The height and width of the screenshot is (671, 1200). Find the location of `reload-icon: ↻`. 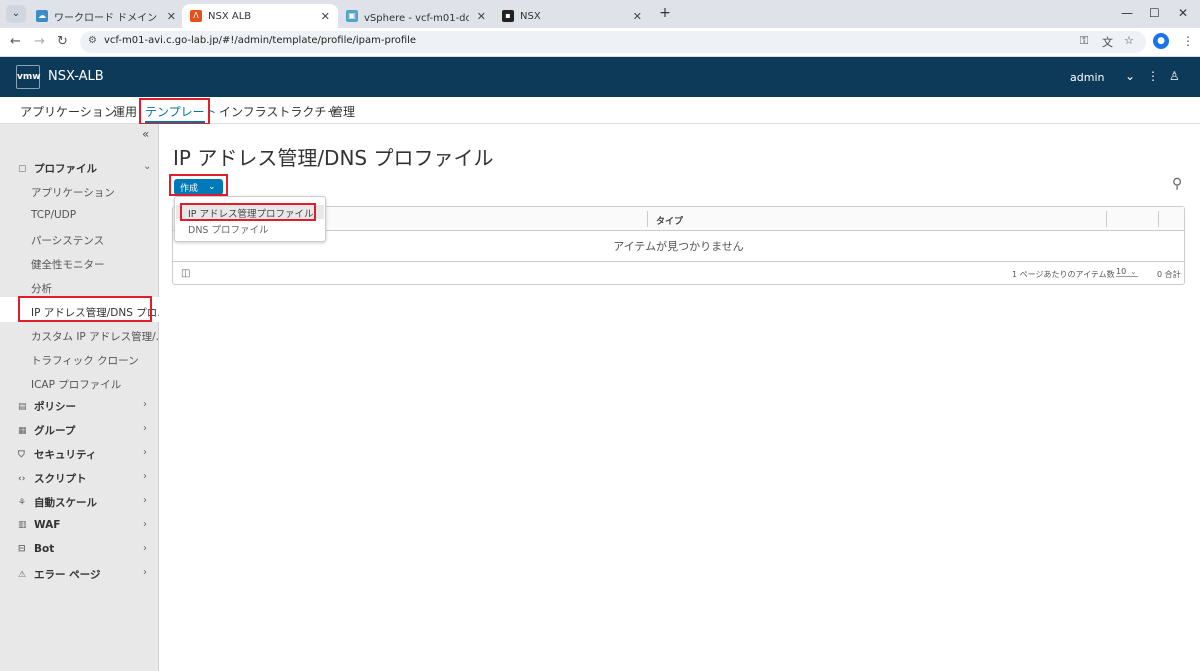

reload-icon: ↻ is located at coordinates (62, 41).